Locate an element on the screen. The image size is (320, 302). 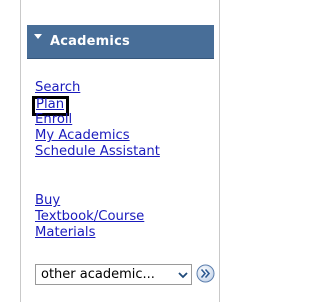
academics-header: Academics is located at coordinates (120, 42).